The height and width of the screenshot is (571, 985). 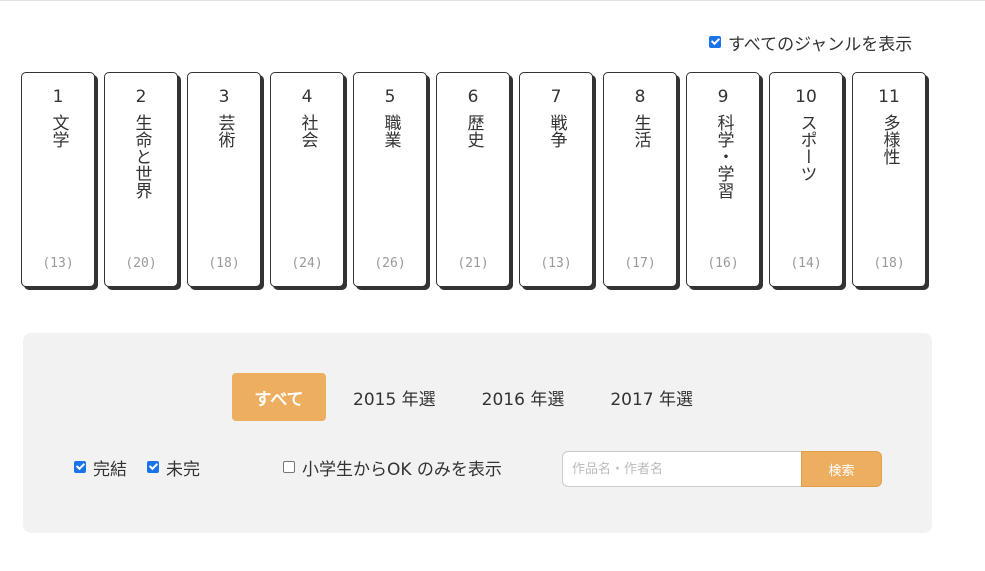 What do you see at coordinates (153, 467) in the screenshot?
I see `incomplete-checkbox` at bounding box center [153, 467].